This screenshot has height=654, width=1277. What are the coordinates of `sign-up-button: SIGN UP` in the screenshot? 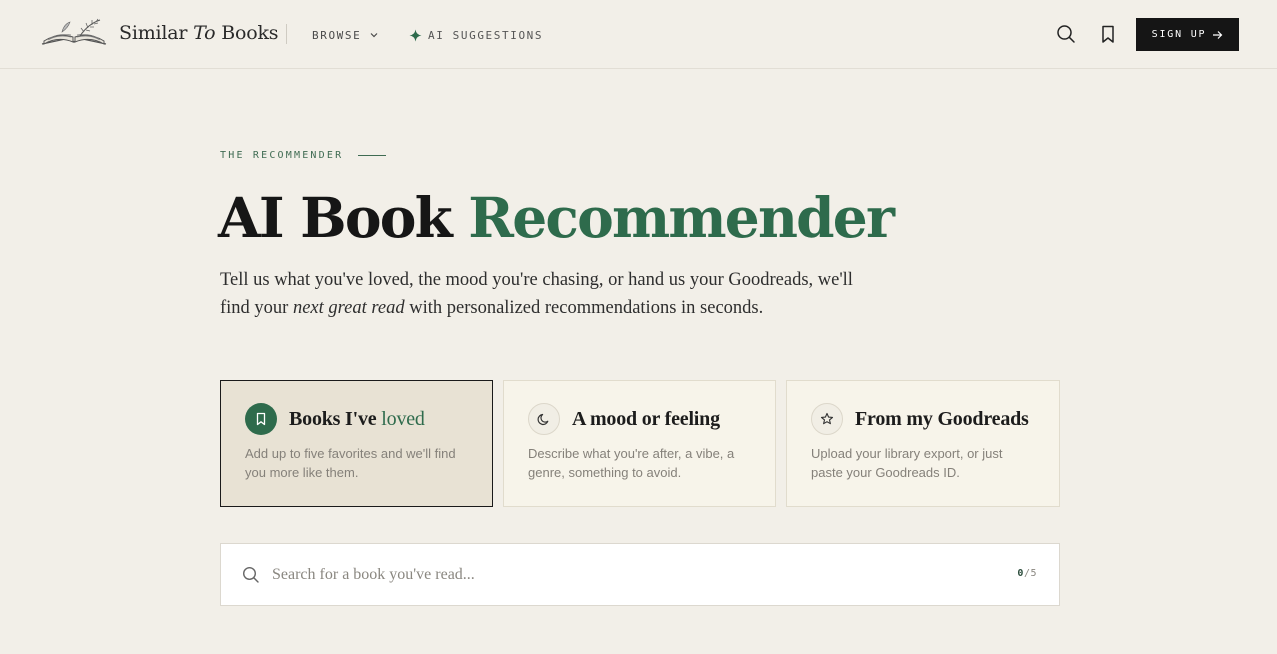 It's located at (1187, 34).